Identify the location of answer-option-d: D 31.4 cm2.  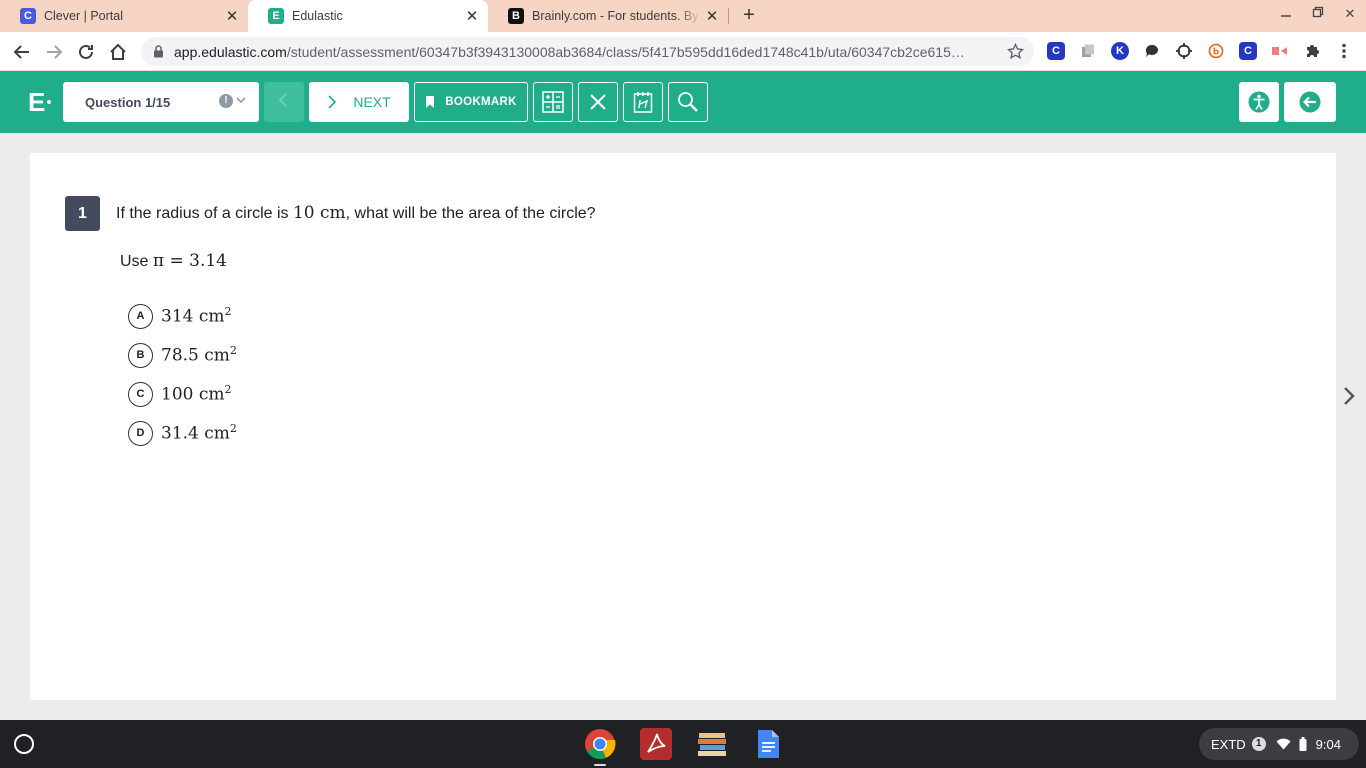
(182, 433).